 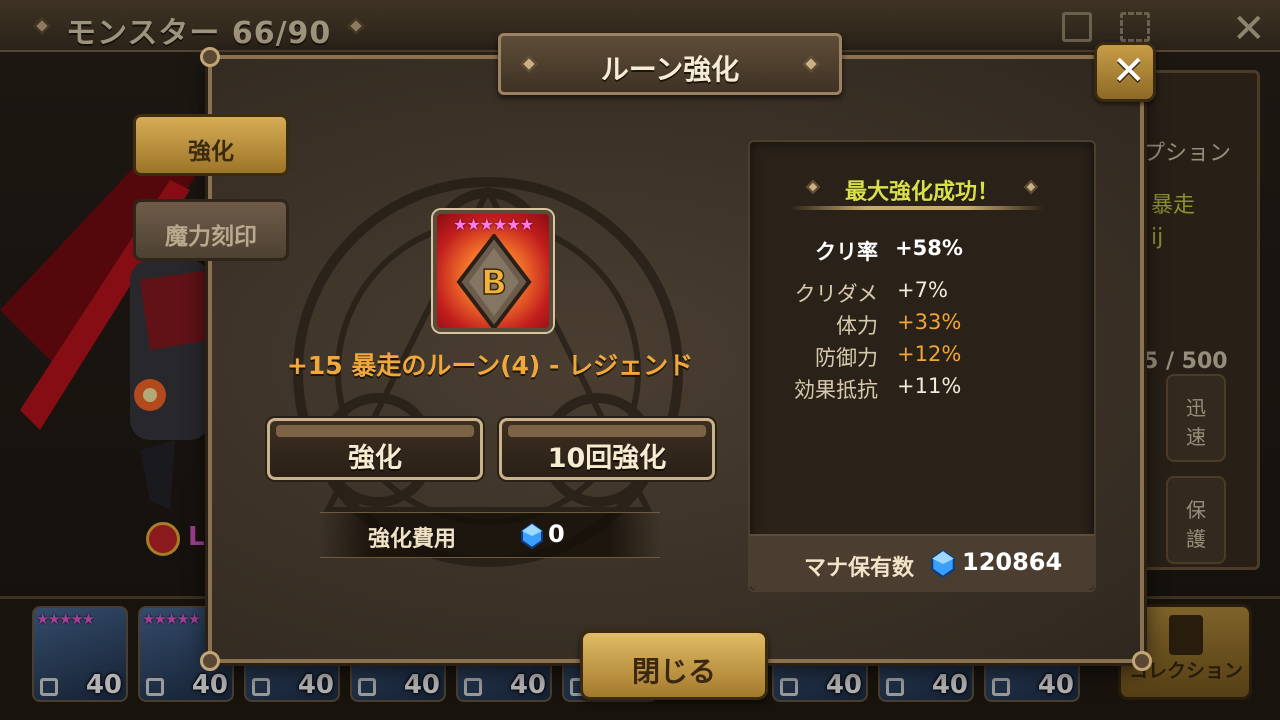 I want to click on rune-card: ★★★★★★ B, so click(x=493, y=271).